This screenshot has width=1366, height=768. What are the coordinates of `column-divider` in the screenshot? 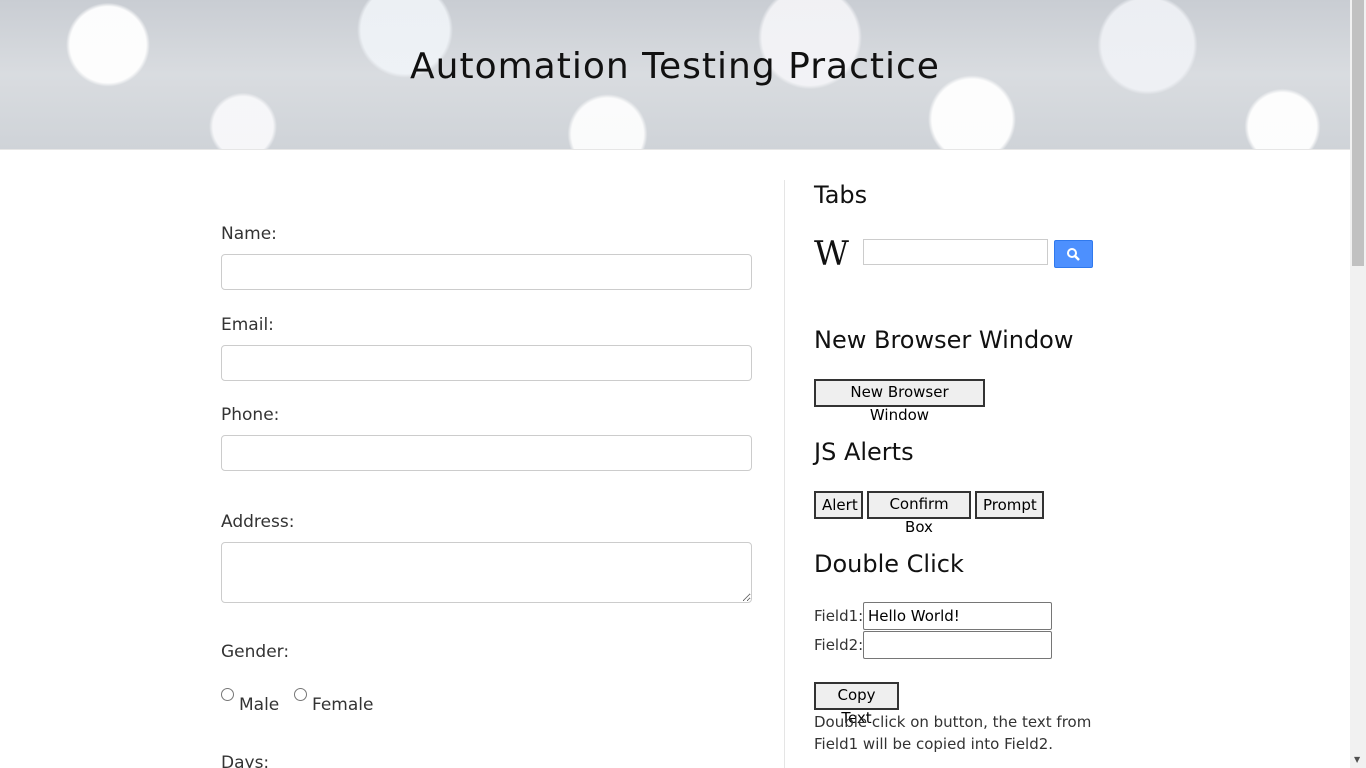 It's located at (784, 474).